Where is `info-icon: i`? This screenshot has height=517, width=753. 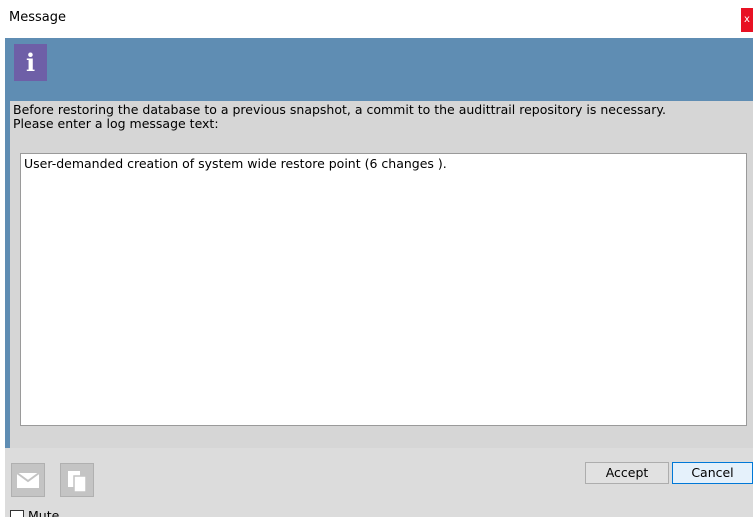
info-icon: i is located at coordinates (30, 62).